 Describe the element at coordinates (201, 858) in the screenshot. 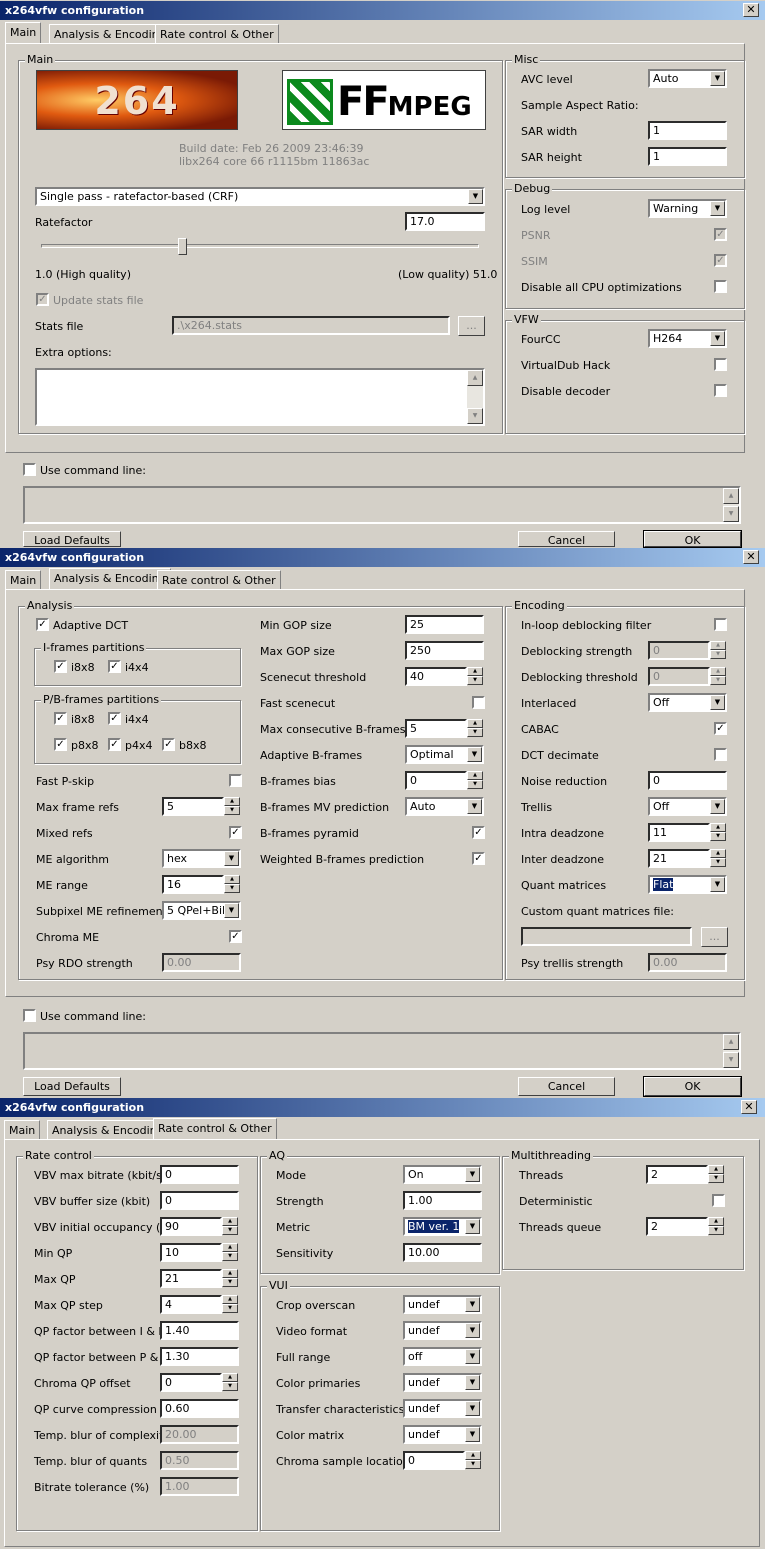

I see `me-algorithm-select: hex ▼` at that location.